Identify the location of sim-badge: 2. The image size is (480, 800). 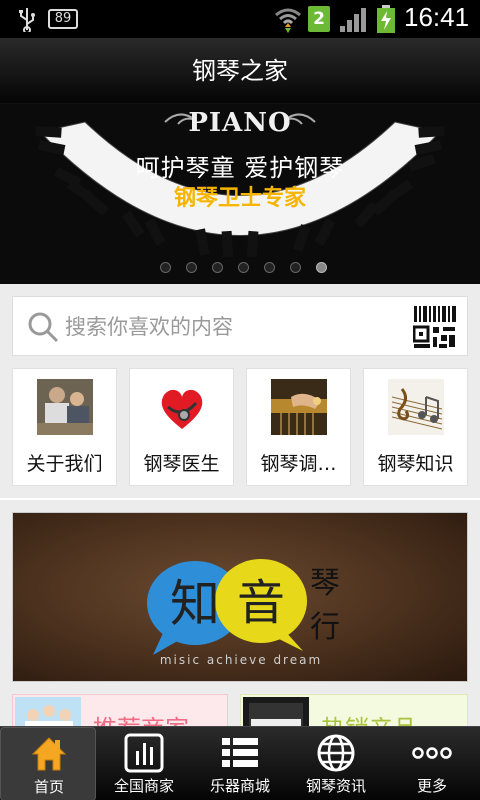
(319, 19).